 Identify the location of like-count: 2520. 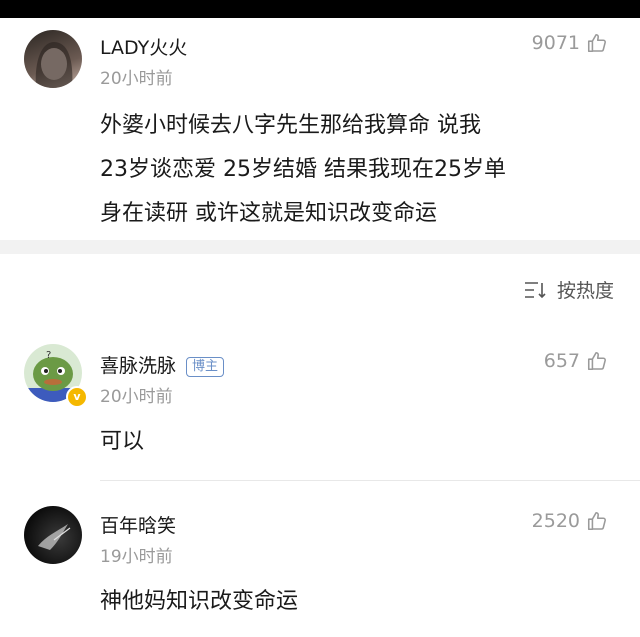
(555, 521).